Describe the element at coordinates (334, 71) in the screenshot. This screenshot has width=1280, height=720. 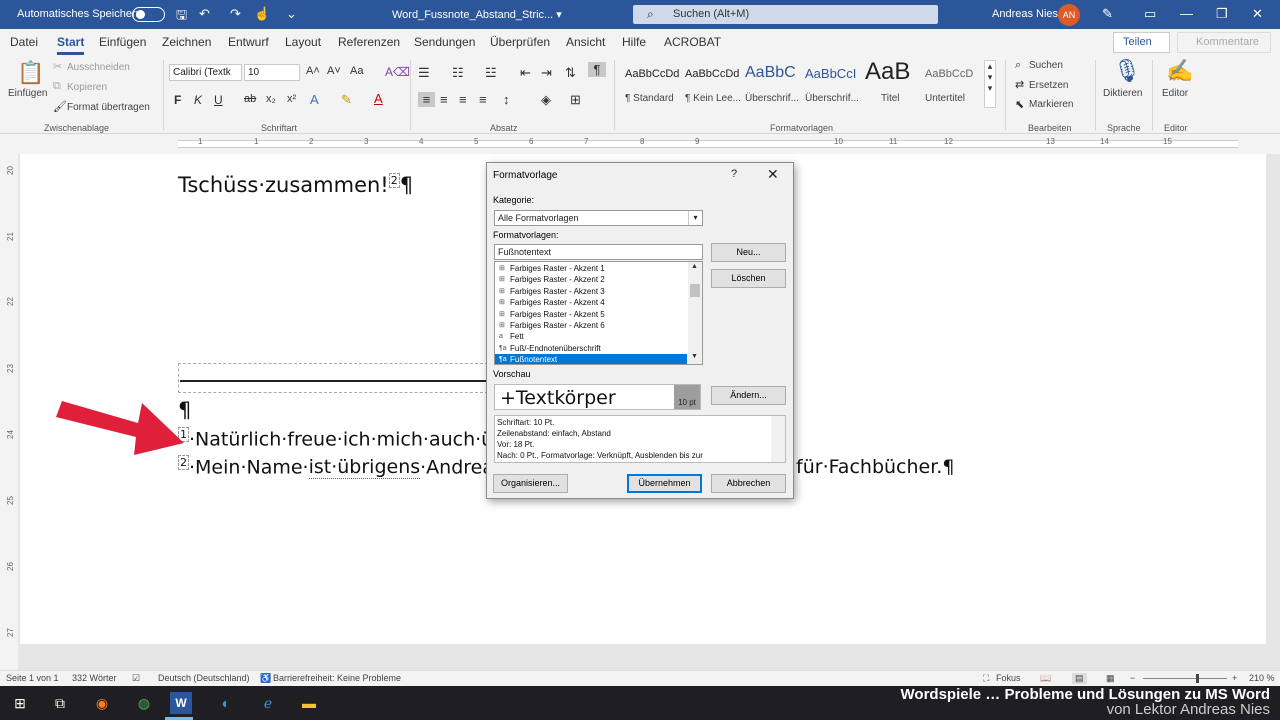
I see `shrink-font-icon: A˅` at that location.